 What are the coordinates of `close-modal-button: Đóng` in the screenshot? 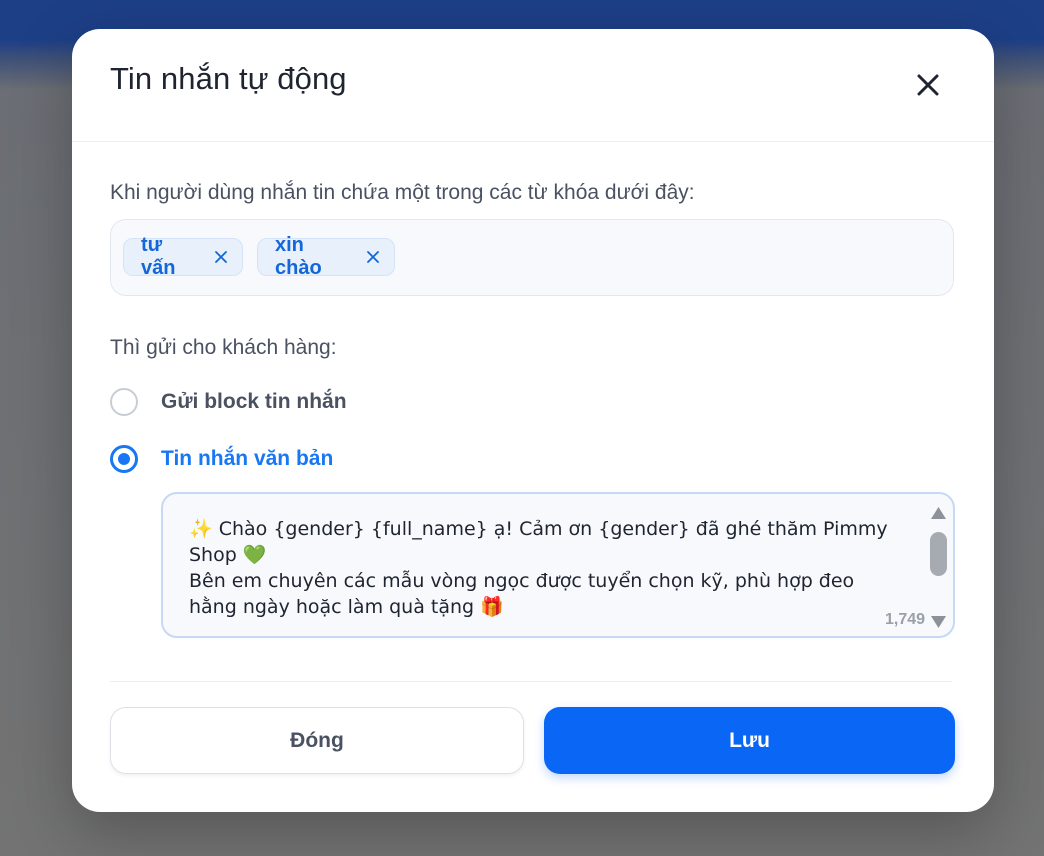 It's located at (317, 740).